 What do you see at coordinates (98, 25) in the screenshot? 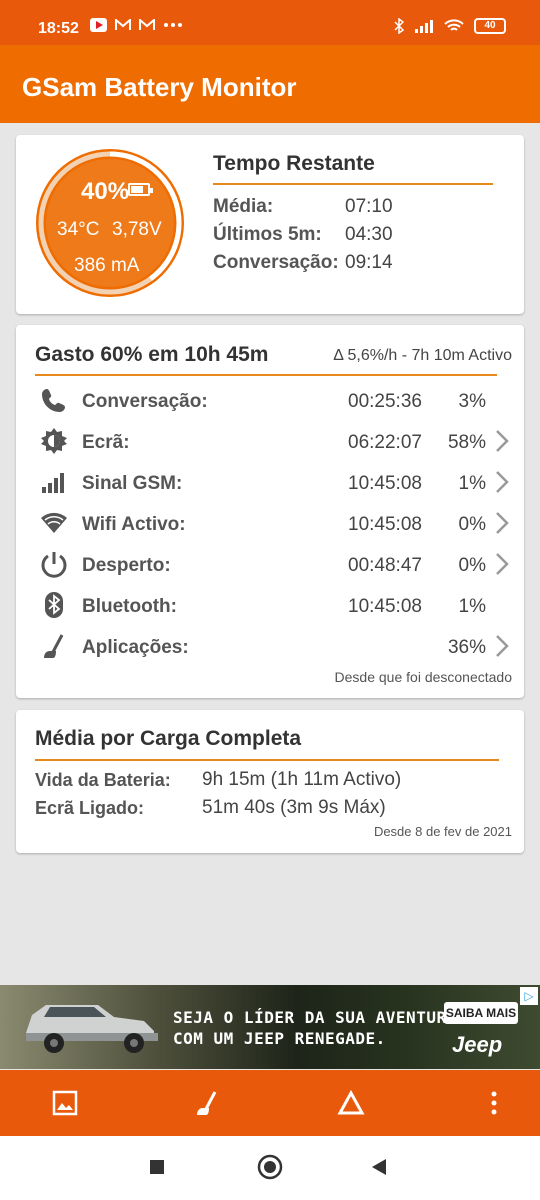
I see `youtube-icon` at bounding box center [98, 25].